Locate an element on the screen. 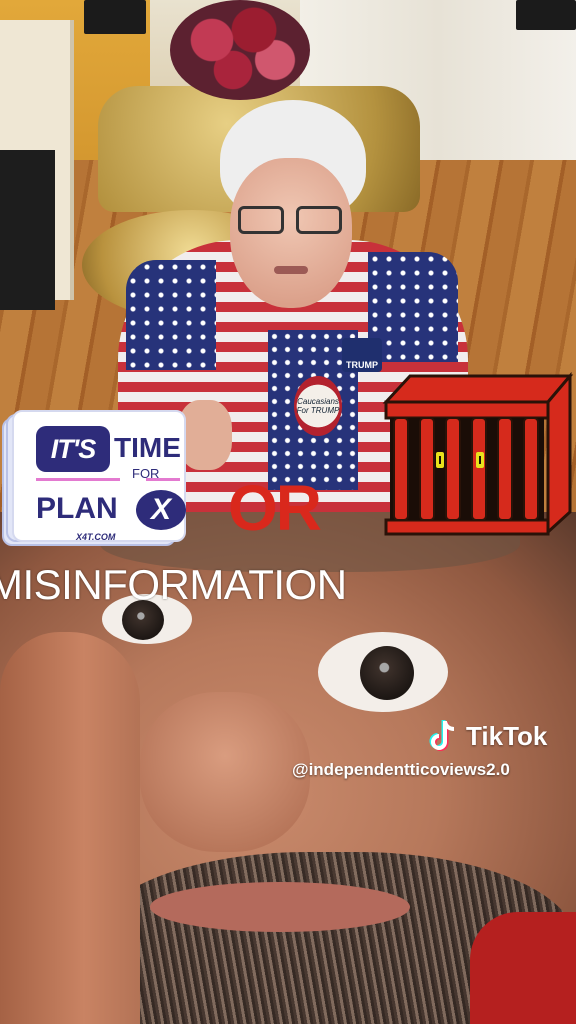 This screenshot has width=576, height=1024. hand-on-face is located at coordinates (70, 828).